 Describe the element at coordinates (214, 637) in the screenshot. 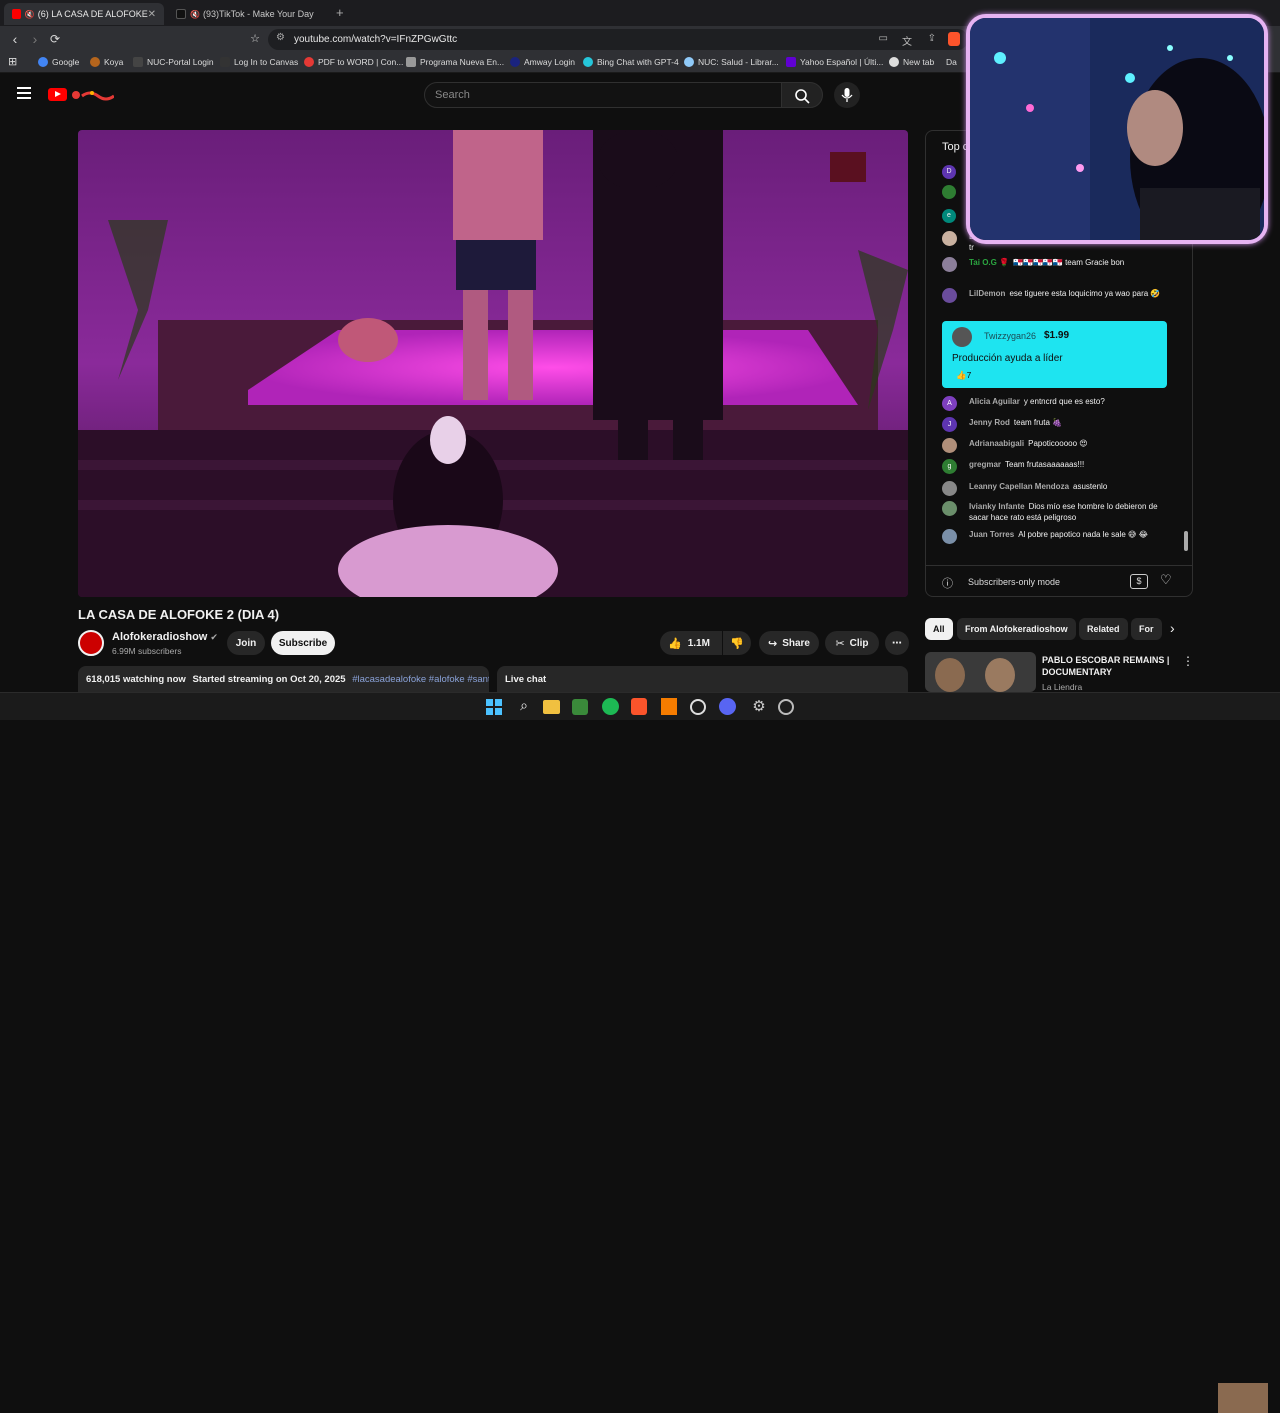

I see `verified-icon: ✔` at that location.